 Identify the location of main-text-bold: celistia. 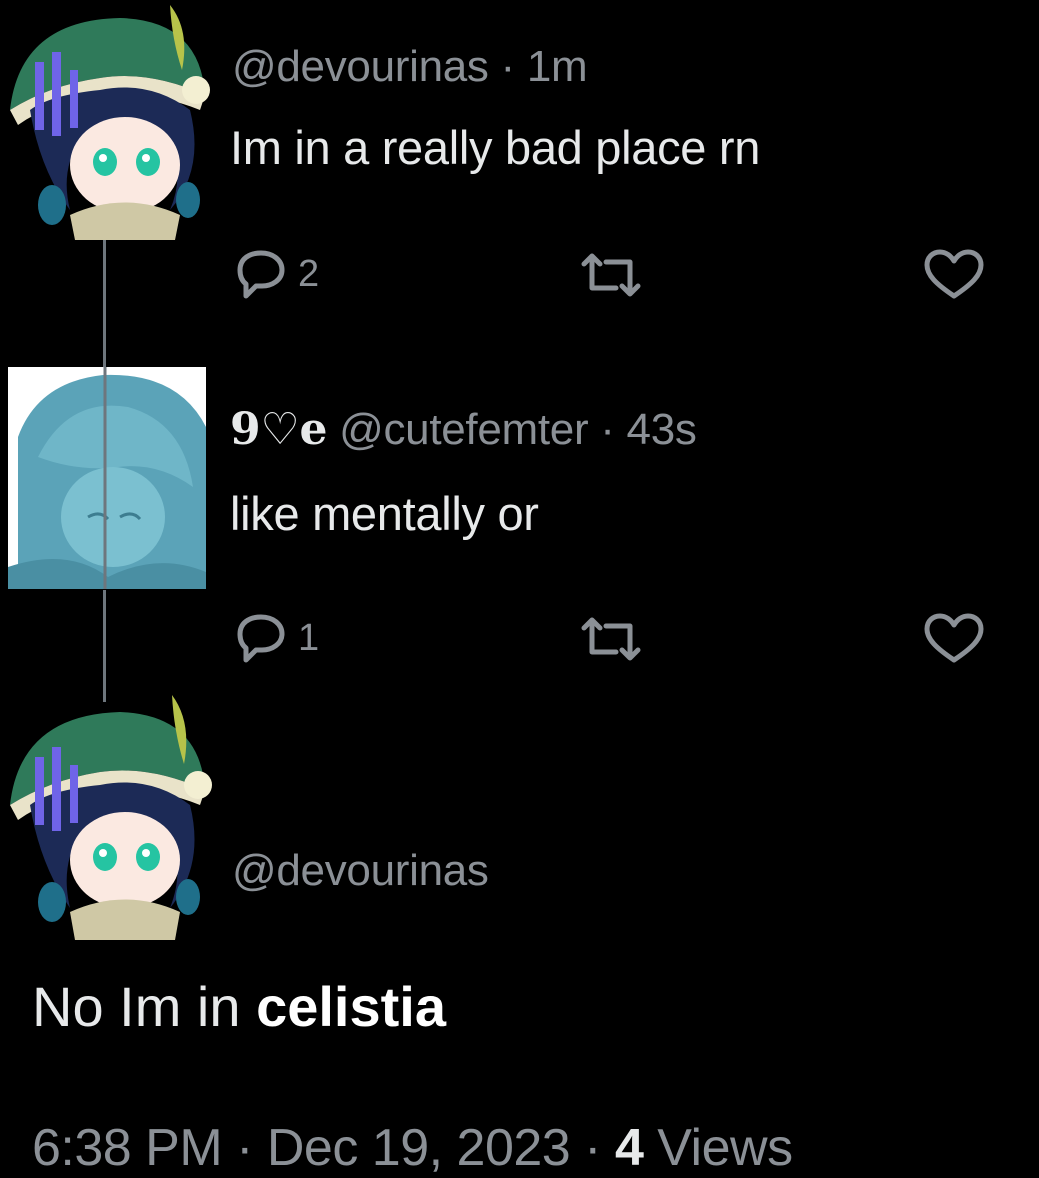
(351, 1006).